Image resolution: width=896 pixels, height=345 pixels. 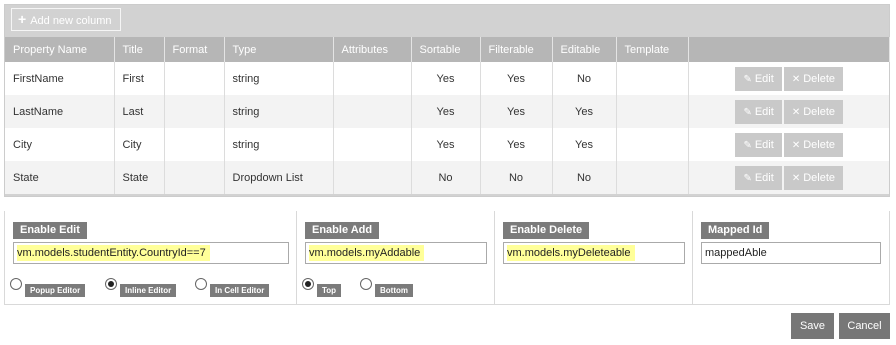 I want to click on mapped-id-input: mappedAble, so click(x=791, y=253).